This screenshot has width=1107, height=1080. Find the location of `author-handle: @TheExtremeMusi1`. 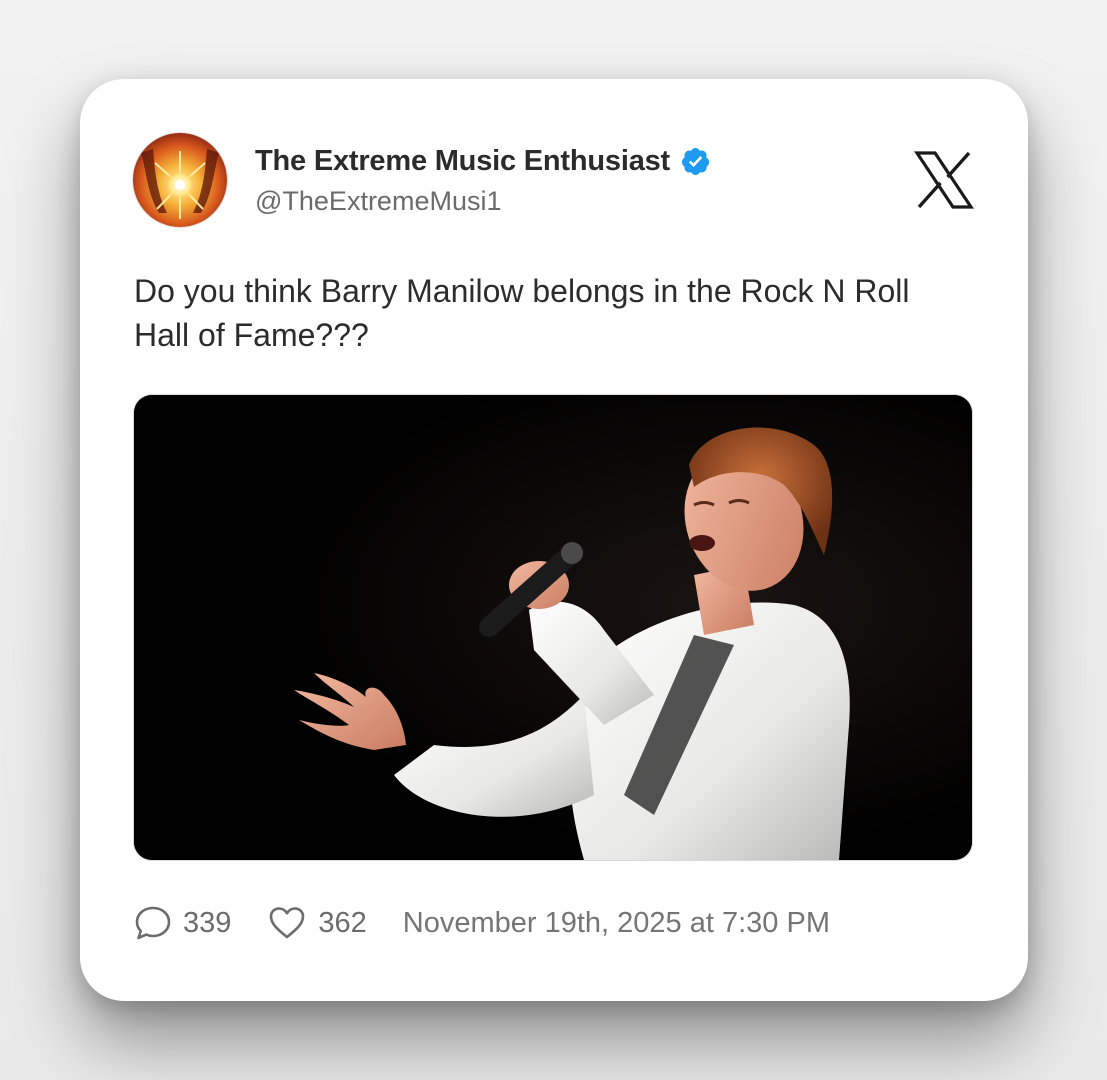

author-handle: @TheExtremeMusi1 is located at coordinates (378, 201).